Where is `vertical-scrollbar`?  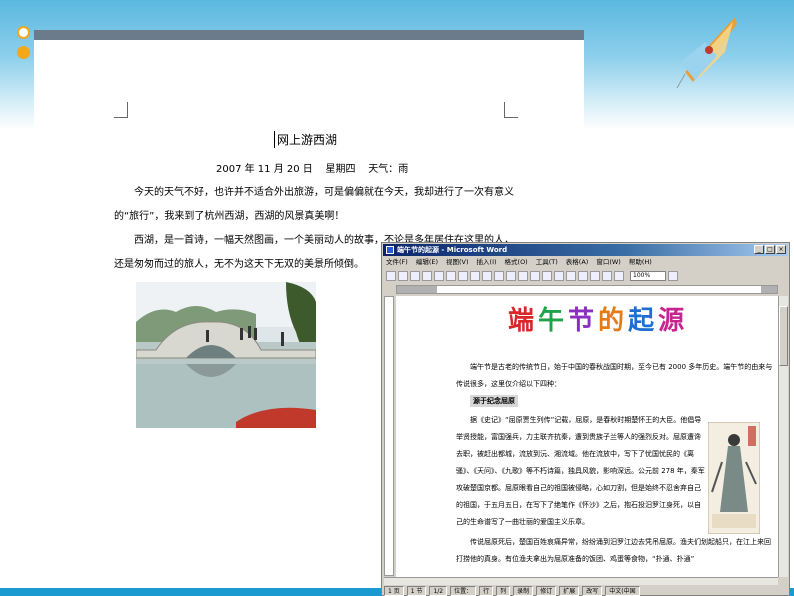
vertical-scrollbar is located at coordinates (783, 436).